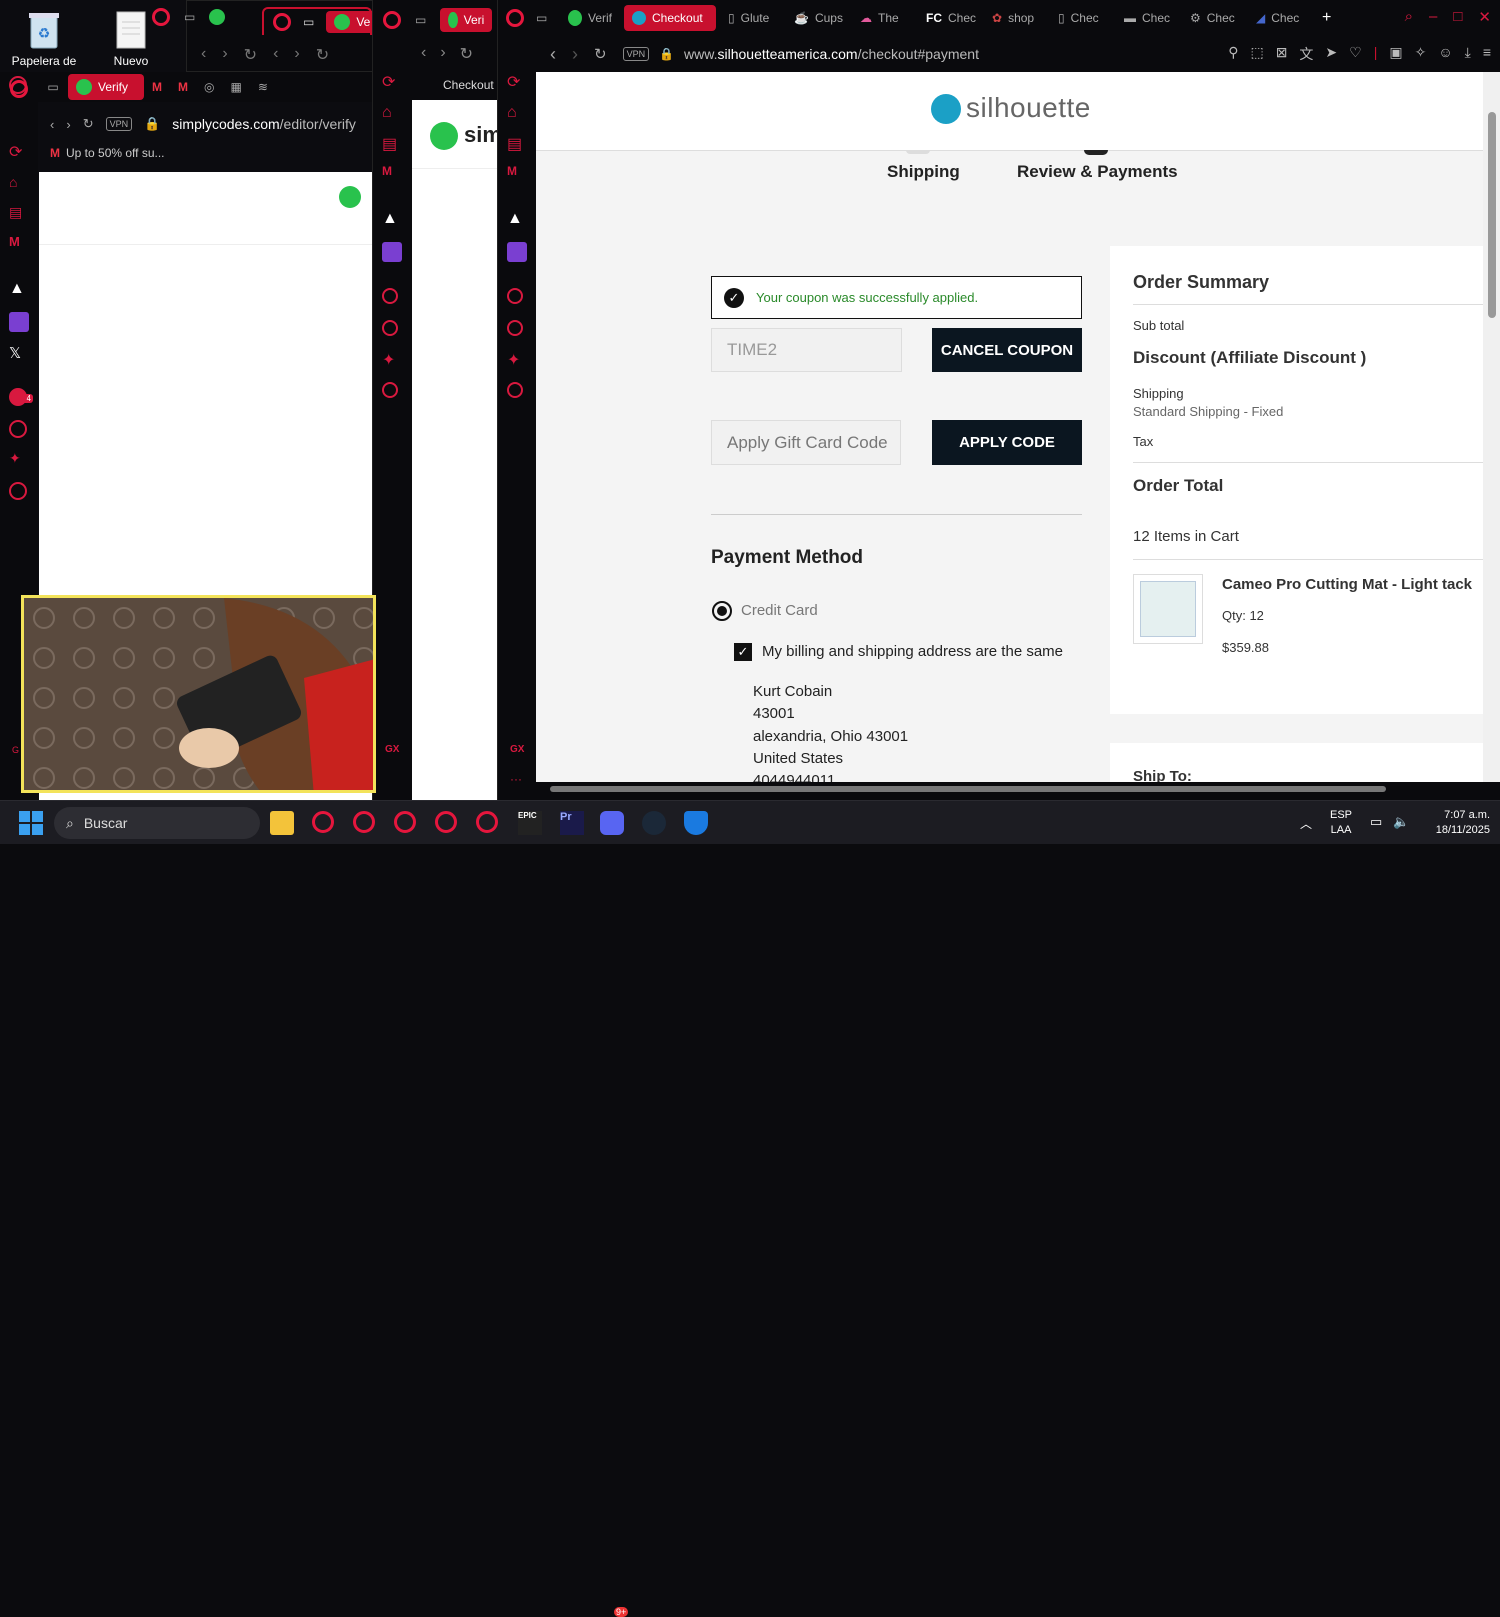 This screenshot has height=1617, width=1500. What do you see at coordinates (517, 252) in the screenshot?
I see `twitch-icon` at bounding box center [517, 252].